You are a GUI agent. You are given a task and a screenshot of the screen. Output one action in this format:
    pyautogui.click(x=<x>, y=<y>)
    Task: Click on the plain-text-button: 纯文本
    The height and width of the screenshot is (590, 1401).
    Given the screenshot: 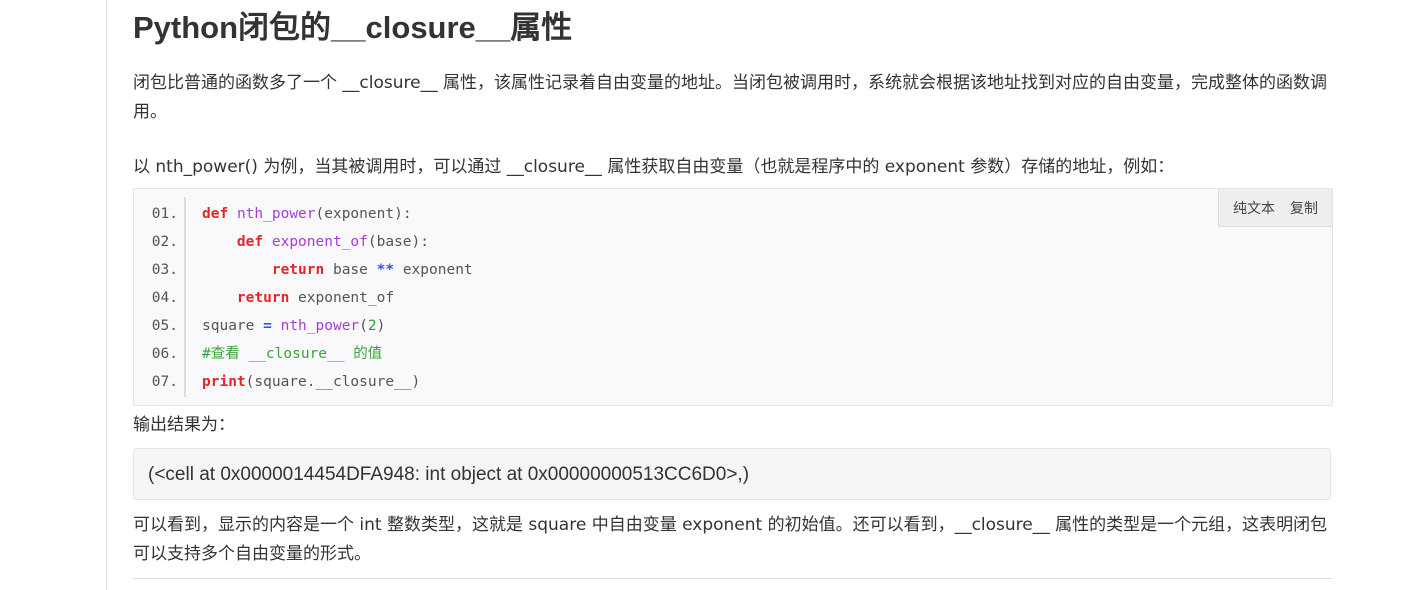 What is the action you would take?
    pyautogui.click(x=1254, y=208)
    